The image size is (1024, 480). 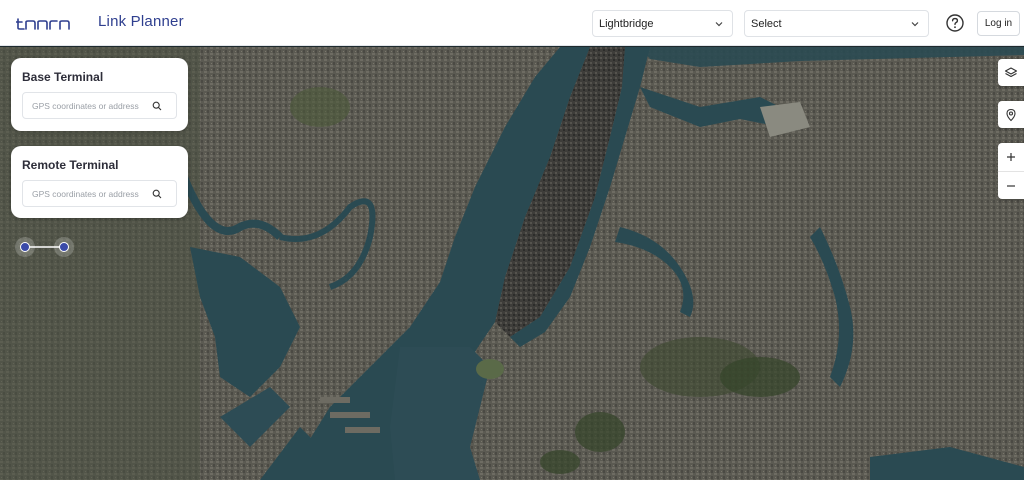 What do you see at coordinates (45, 247) in the screenshot?
I see `link-indicator` at bounding box center [45, 247].